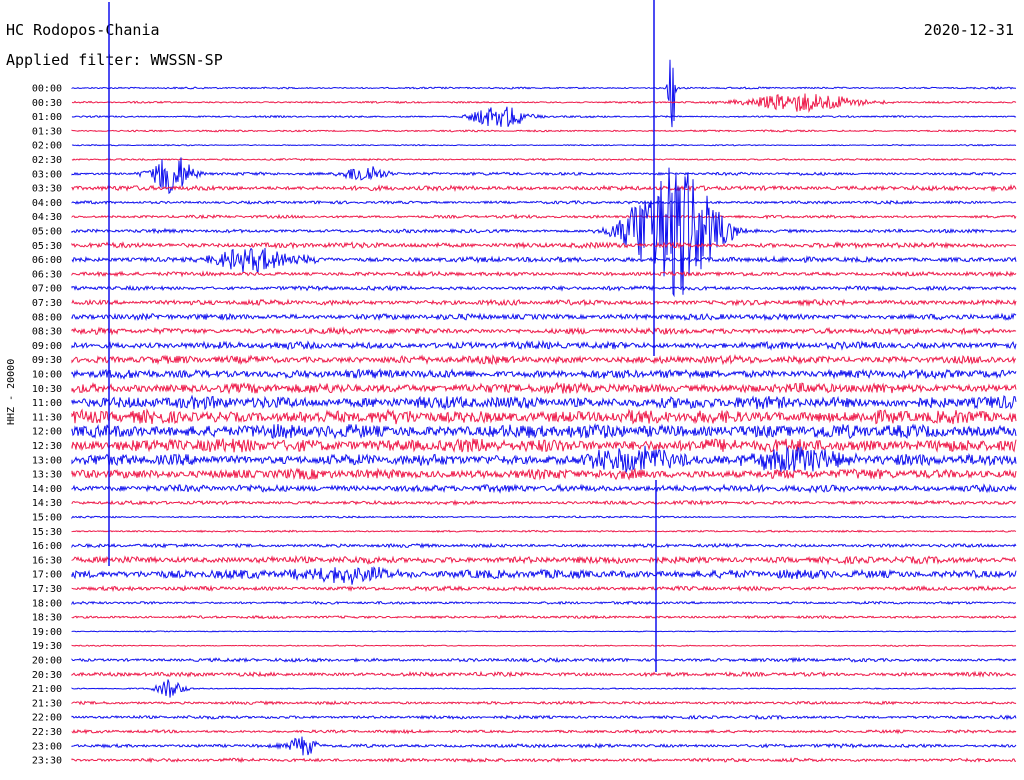 The width and height of the screenshot is (1024, 780). What do you see at coordinates (47, 303) in the screenshot?
I see `time-tick-label: 07:30` at bounding box center [47, 303].